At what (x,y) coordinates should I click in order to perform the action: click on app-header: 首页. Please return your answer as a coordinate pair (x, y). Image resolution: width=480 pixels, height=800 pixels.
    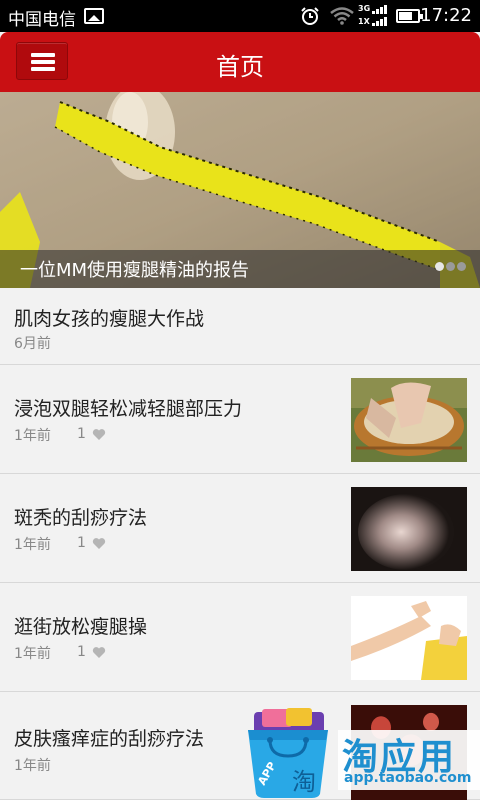
    Looking at the image, I should click on (240, 62).